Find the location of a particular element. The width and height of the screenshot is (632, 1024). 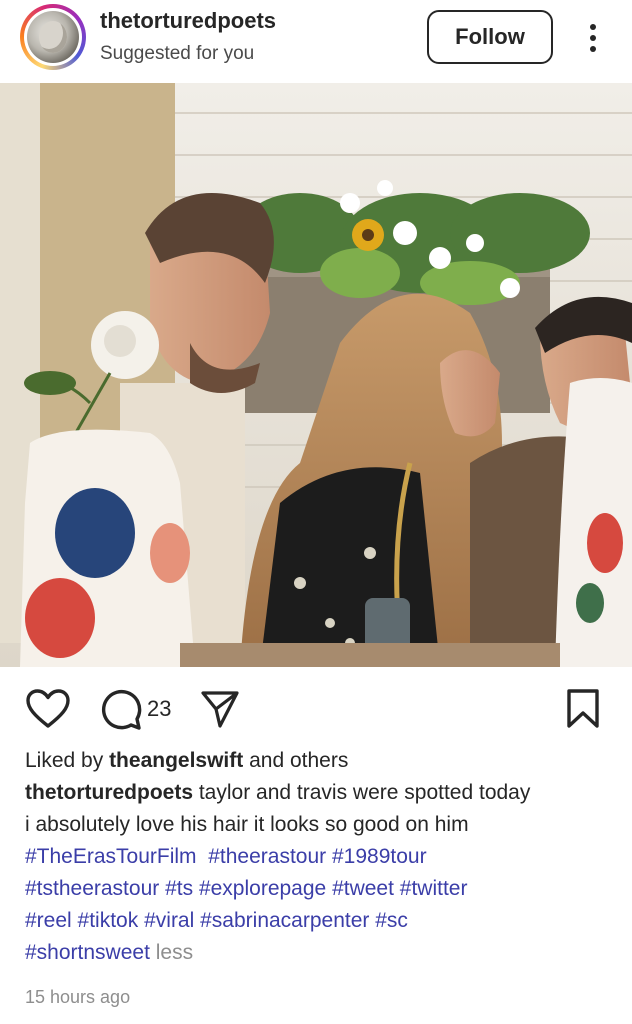

hashtag: #1989tour is located at coordinates (379, 856).